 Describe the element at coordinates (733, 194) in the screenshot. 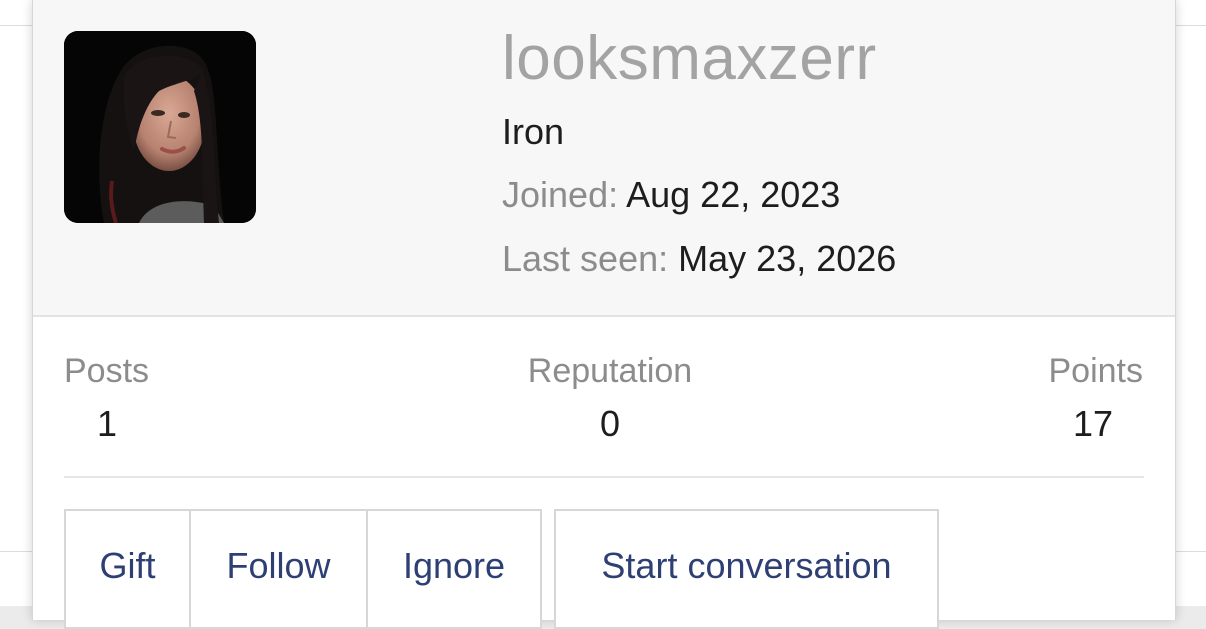

I see `joined-date: Aug 22, 2023` at that location.